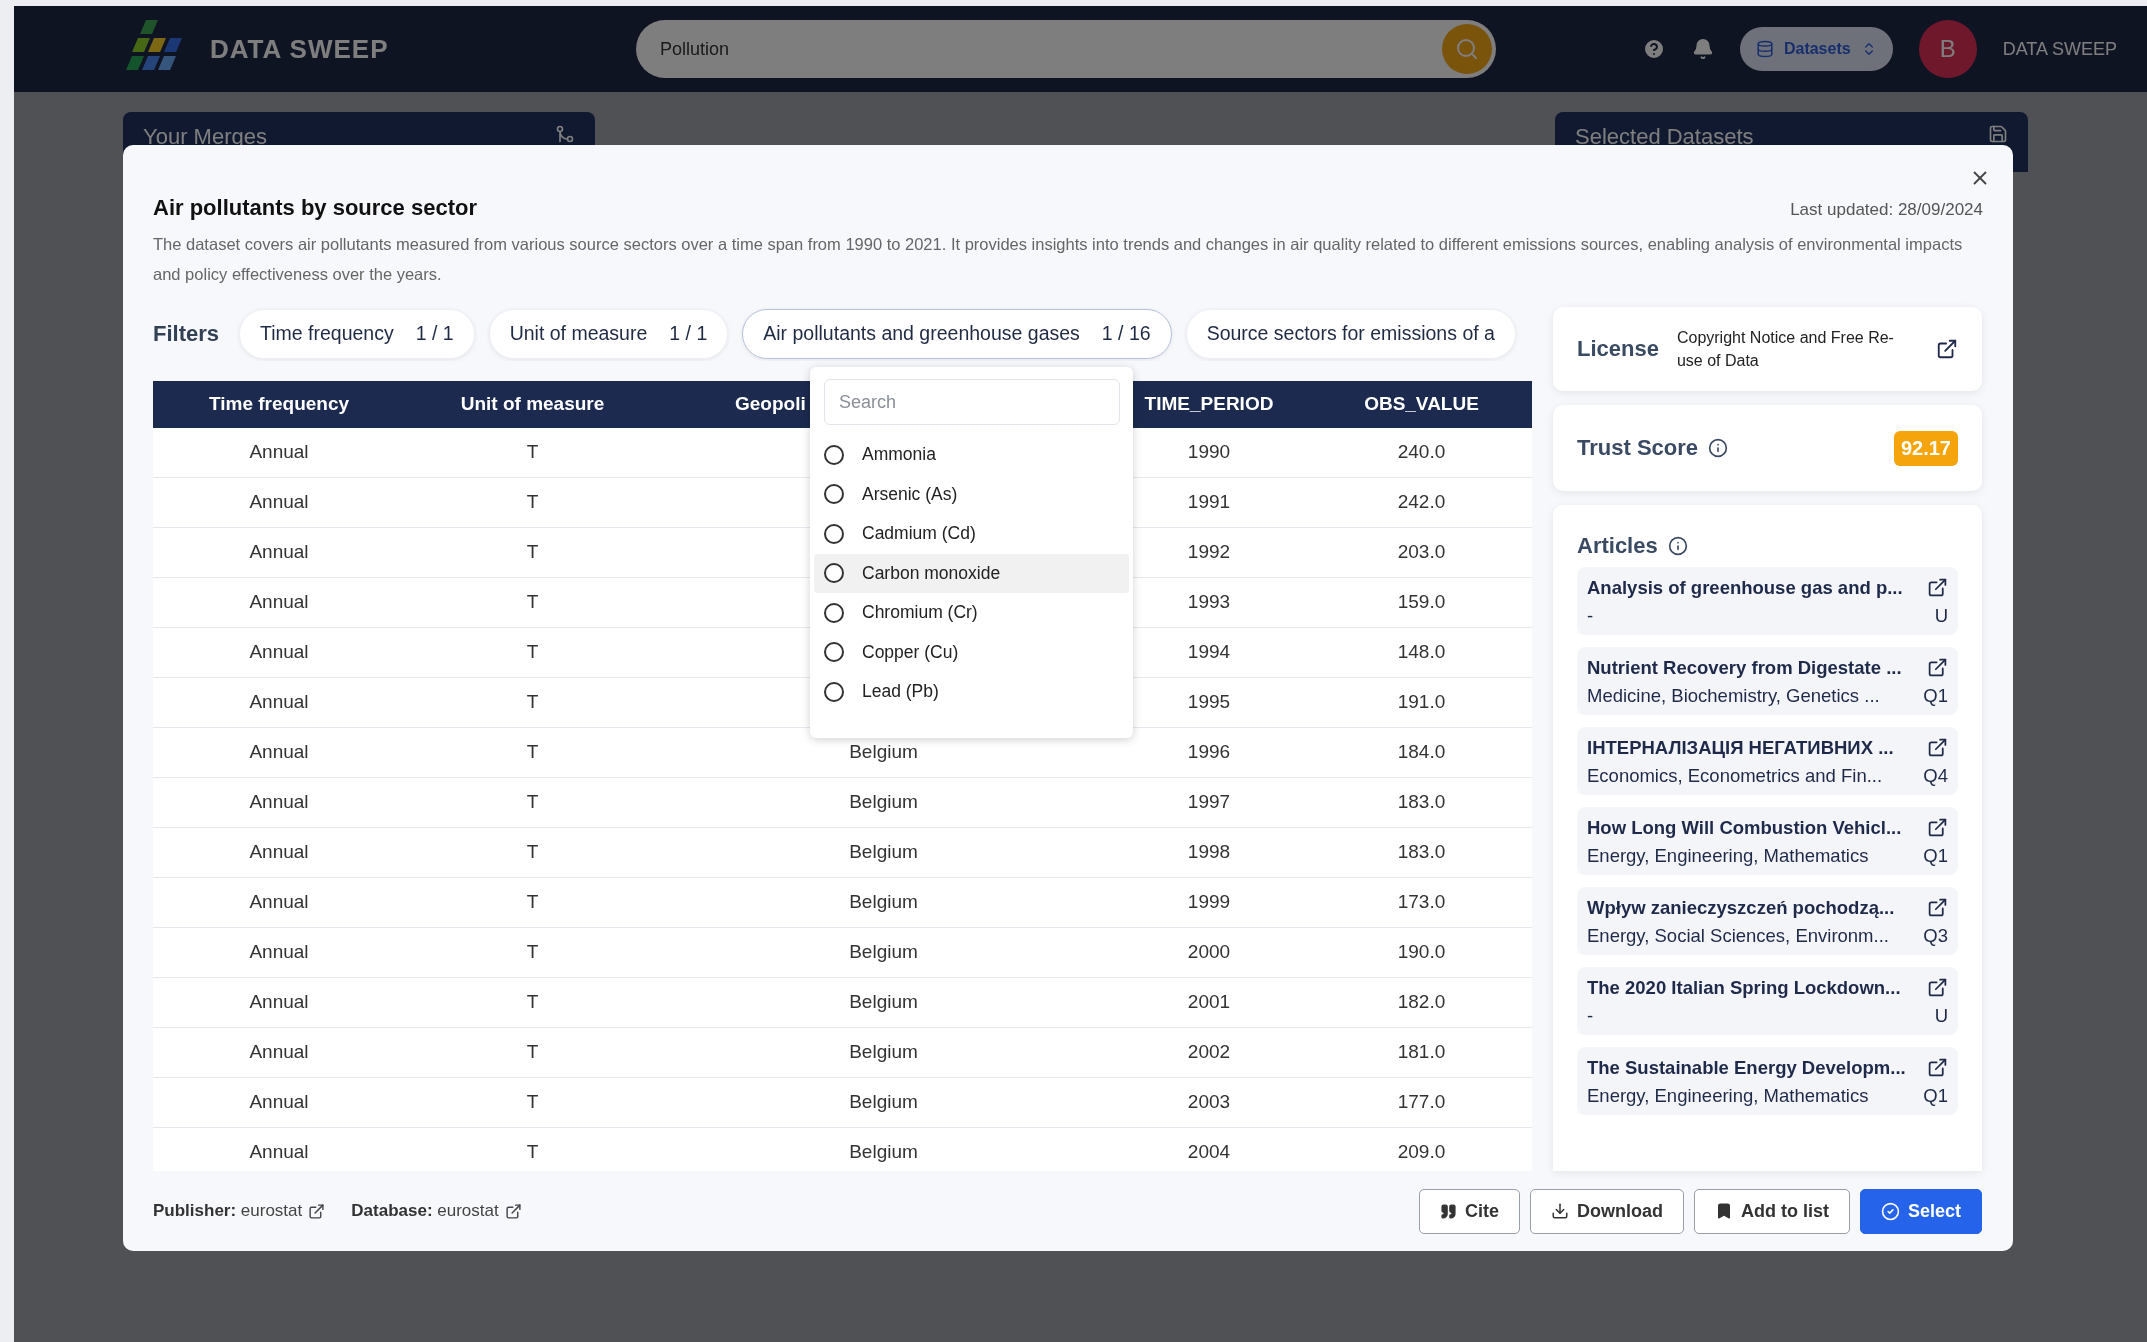 The width and height of the screenshot is (2147, 1342). Describe the element at coordinates (239, 1211) in the screenshot. I see `source-link: Publisher: eurostat` at that location.